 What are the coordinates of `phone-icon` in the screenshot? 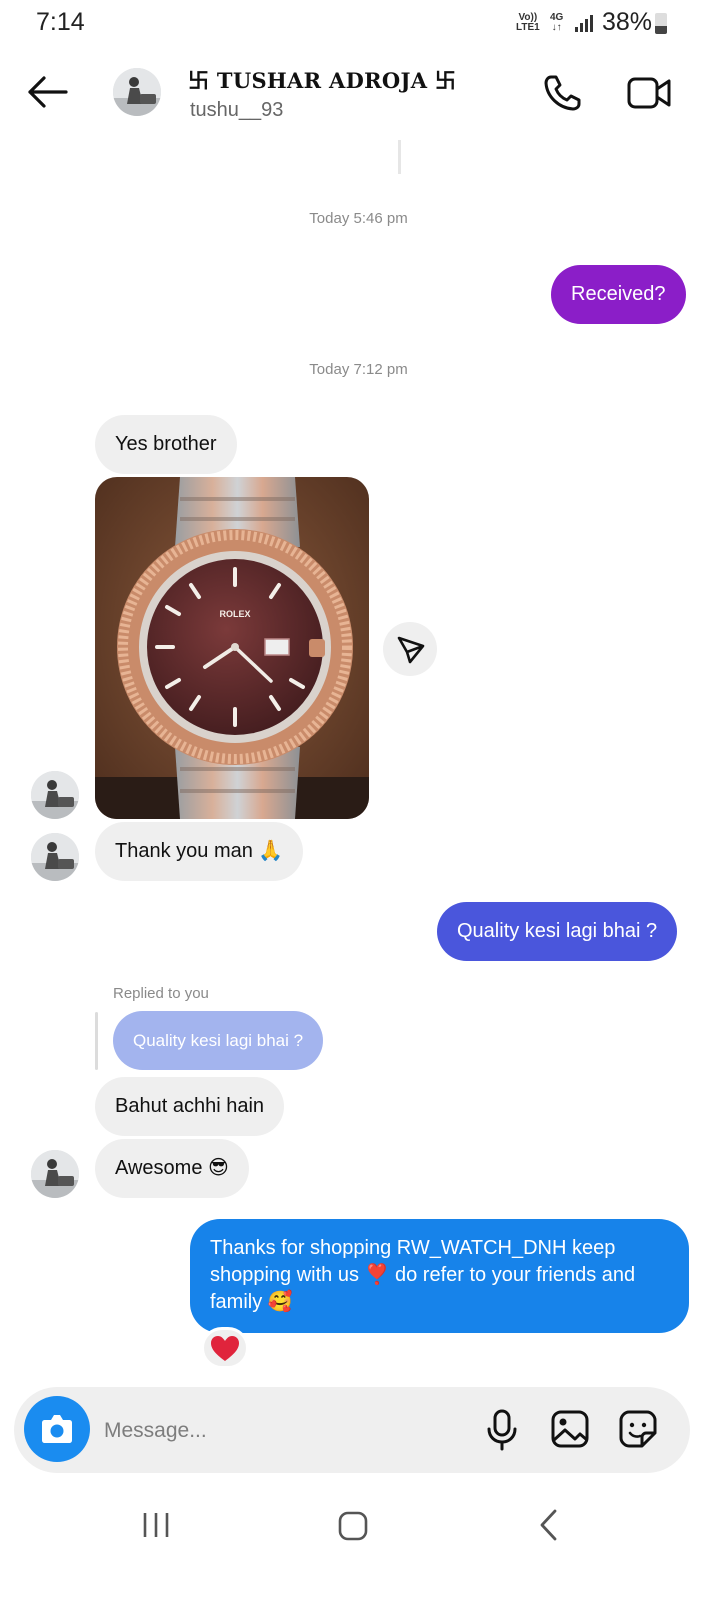 It's located at (563, 93).